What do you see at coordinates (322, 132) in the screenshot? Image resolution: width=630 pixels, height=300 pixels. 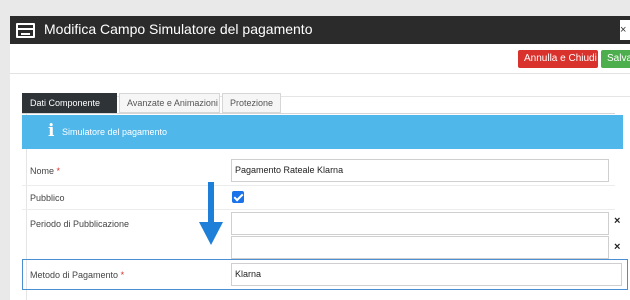 I see `info-banner: i Simulatore del pagamento` at bounding box center [322, 132].